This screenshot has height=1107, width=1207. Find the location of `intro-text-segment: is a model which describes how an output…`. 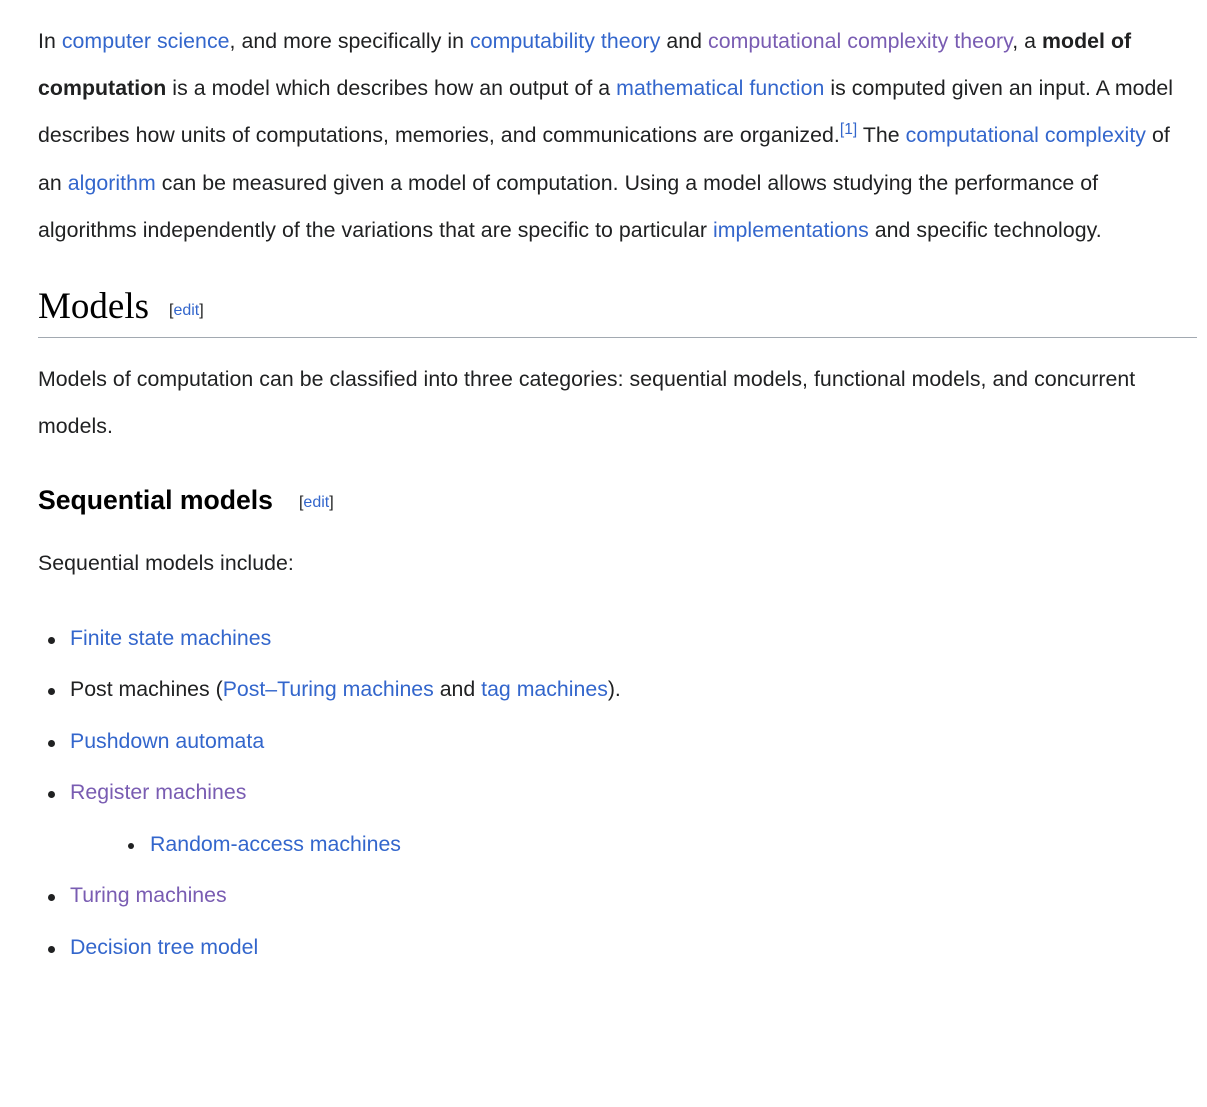

intro-text-segment: is a model which describes how an output… is located at coordinates (391, 88).